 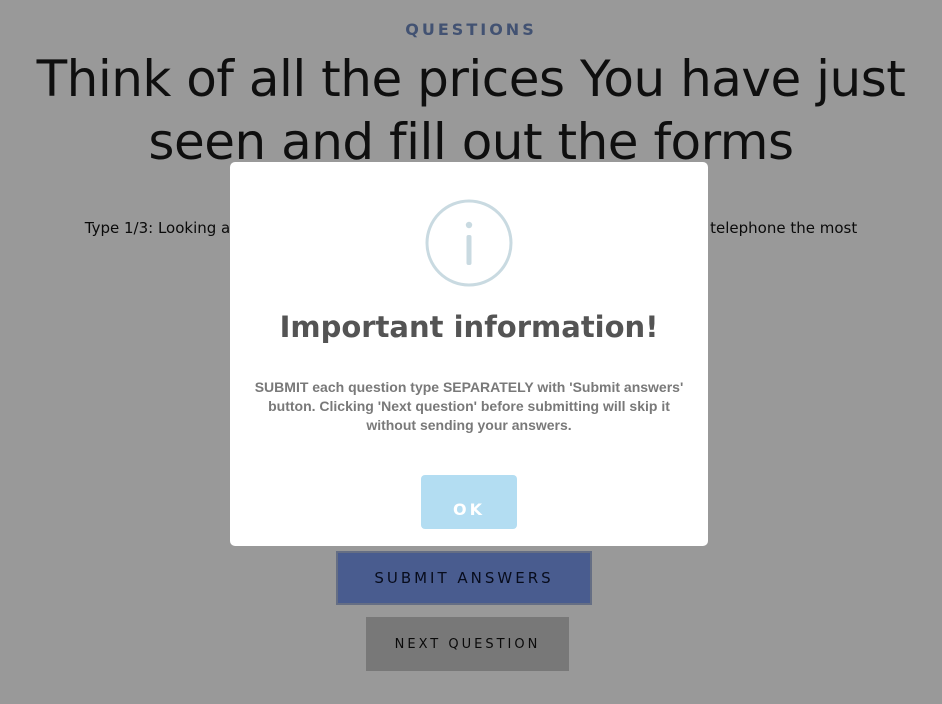 I want to click on modal-title: Important information!, so click(x=469, y=327).